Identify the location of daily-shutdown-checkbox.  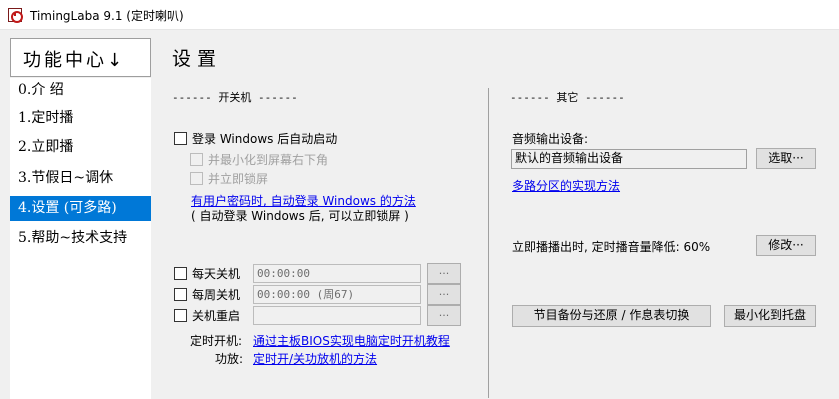
(180, 273).